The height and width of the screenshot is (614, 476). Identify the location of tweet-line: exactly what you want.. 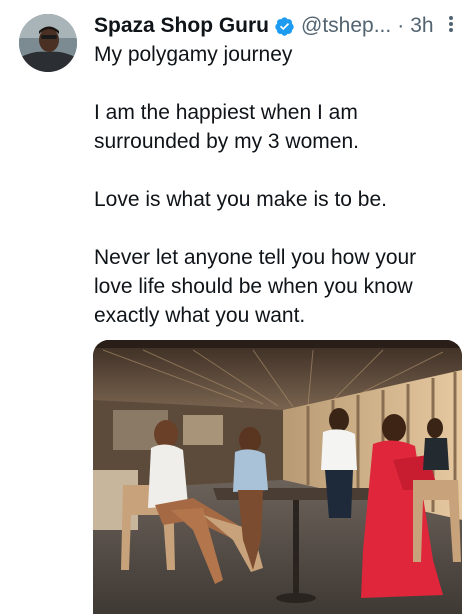
(200, 315).